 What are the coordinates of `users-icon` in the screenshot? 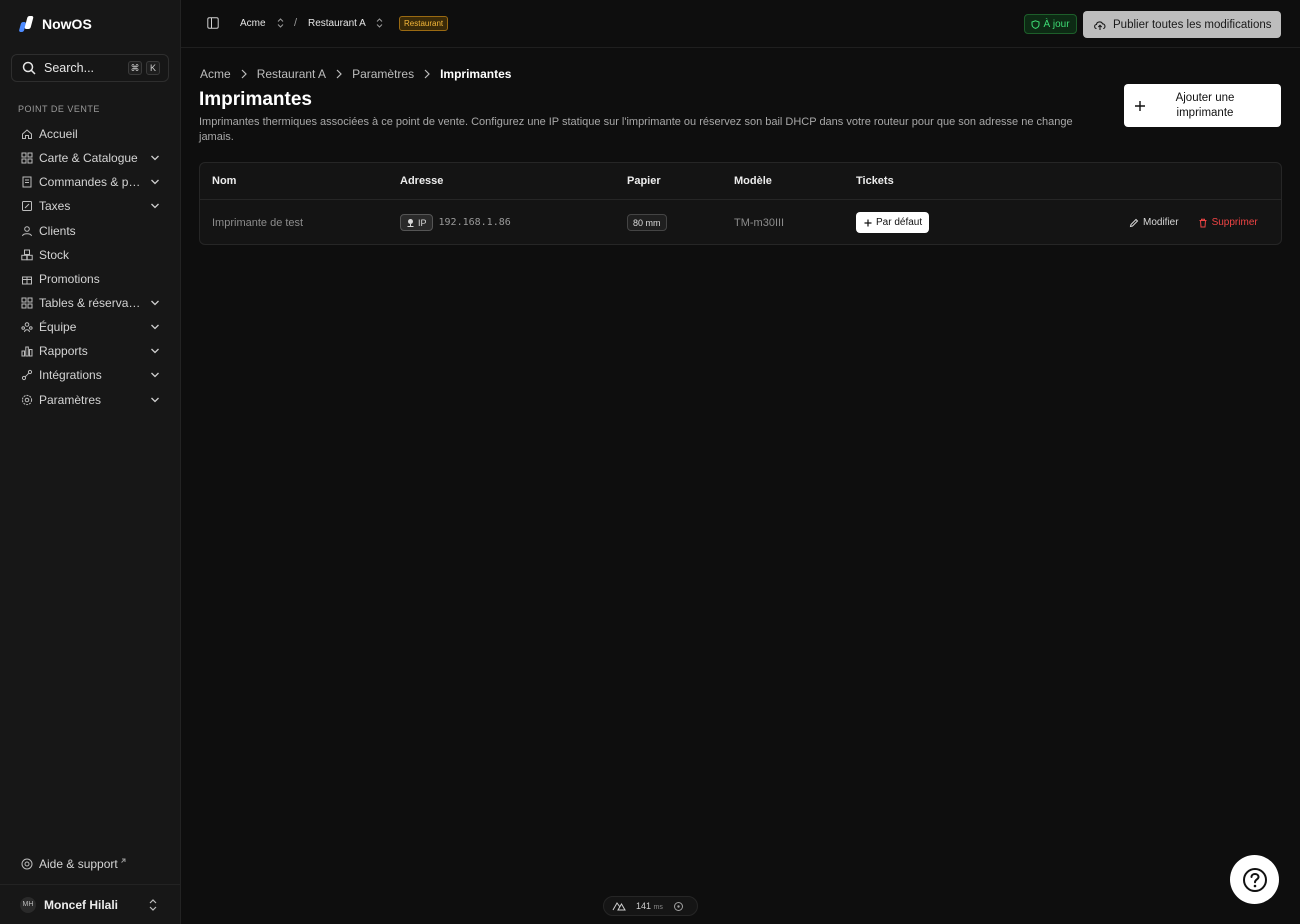 It's located at (27, 231).